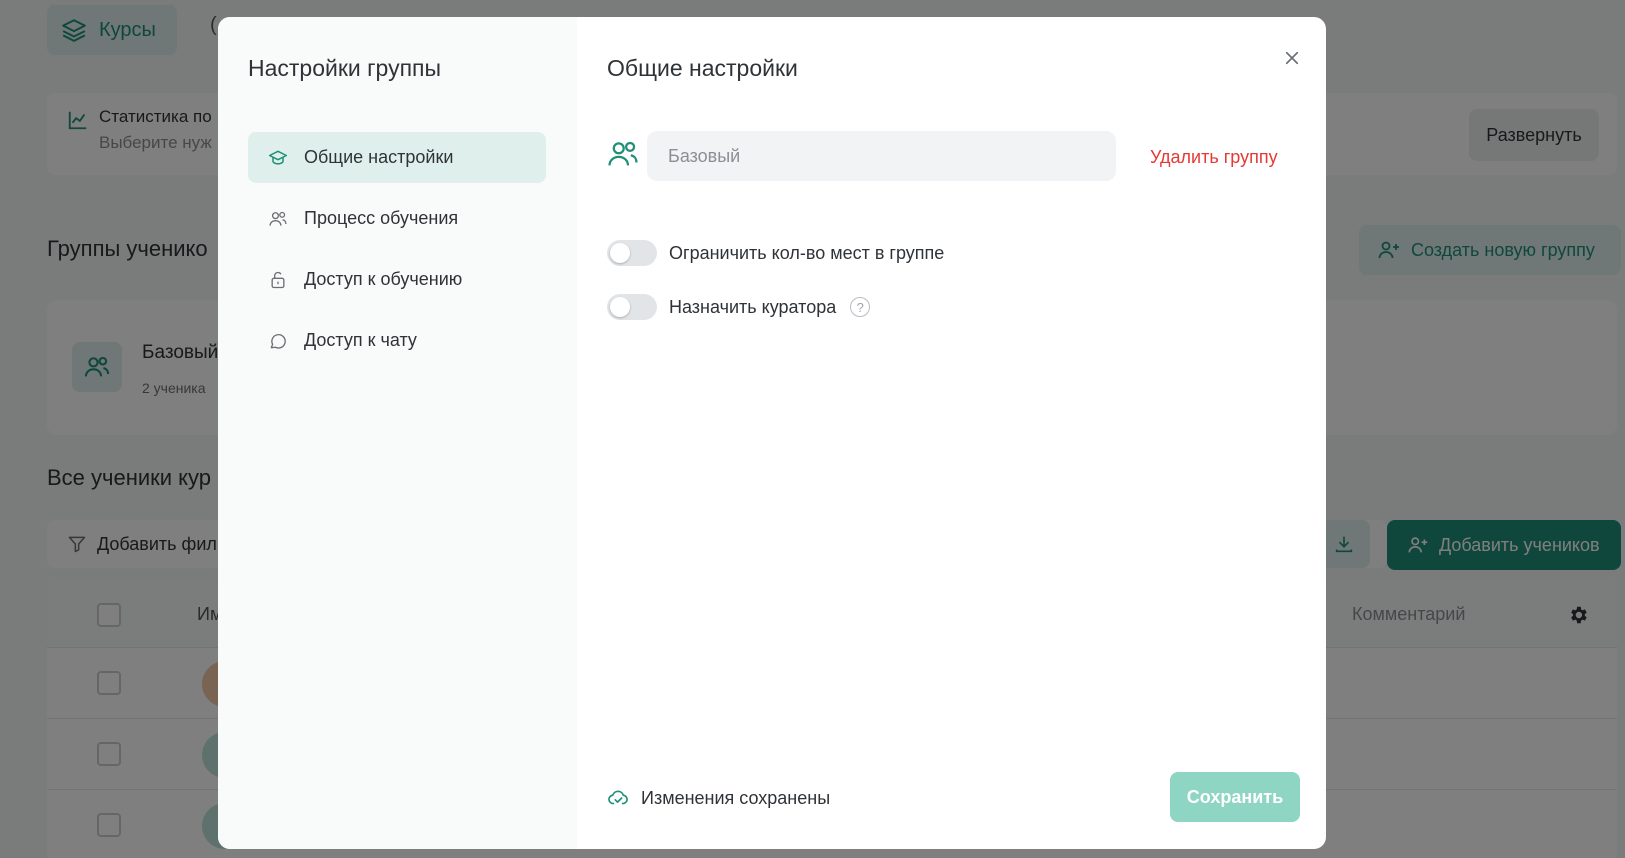 This screenshot has width=1625, height=858. I want to click on sidebar-item-label: Доступ к обучению, so click(383, 279).